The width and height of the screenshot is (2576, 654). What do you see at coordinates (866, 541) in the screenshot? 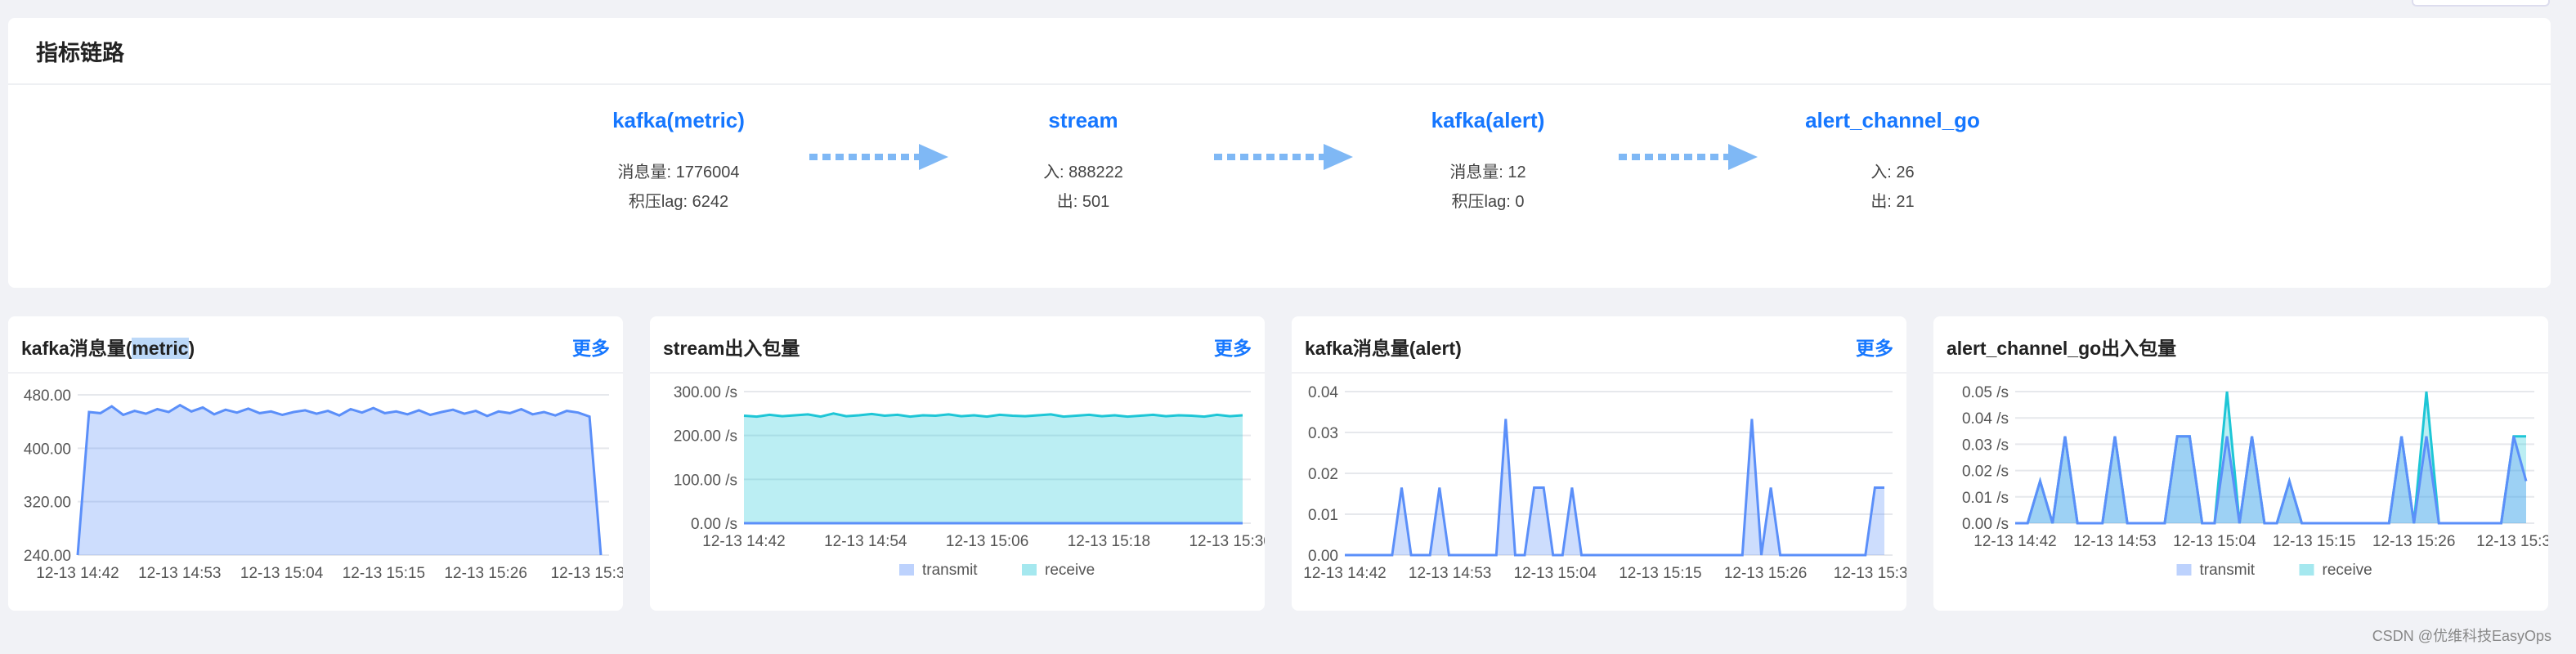
I see `x-tick-label: 12-13 14:54` at bounding box center [866, 541].